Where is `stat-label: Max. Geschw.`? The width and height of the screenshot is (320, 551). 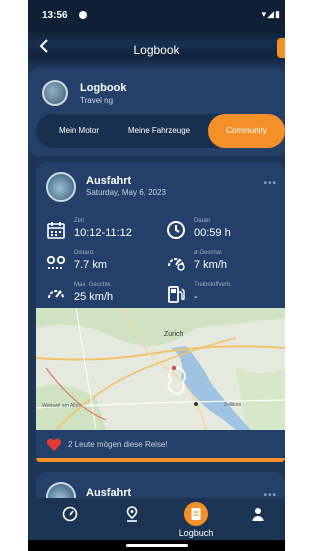 stat-label: Max. Geschw. is located at coordinates (93, 285).